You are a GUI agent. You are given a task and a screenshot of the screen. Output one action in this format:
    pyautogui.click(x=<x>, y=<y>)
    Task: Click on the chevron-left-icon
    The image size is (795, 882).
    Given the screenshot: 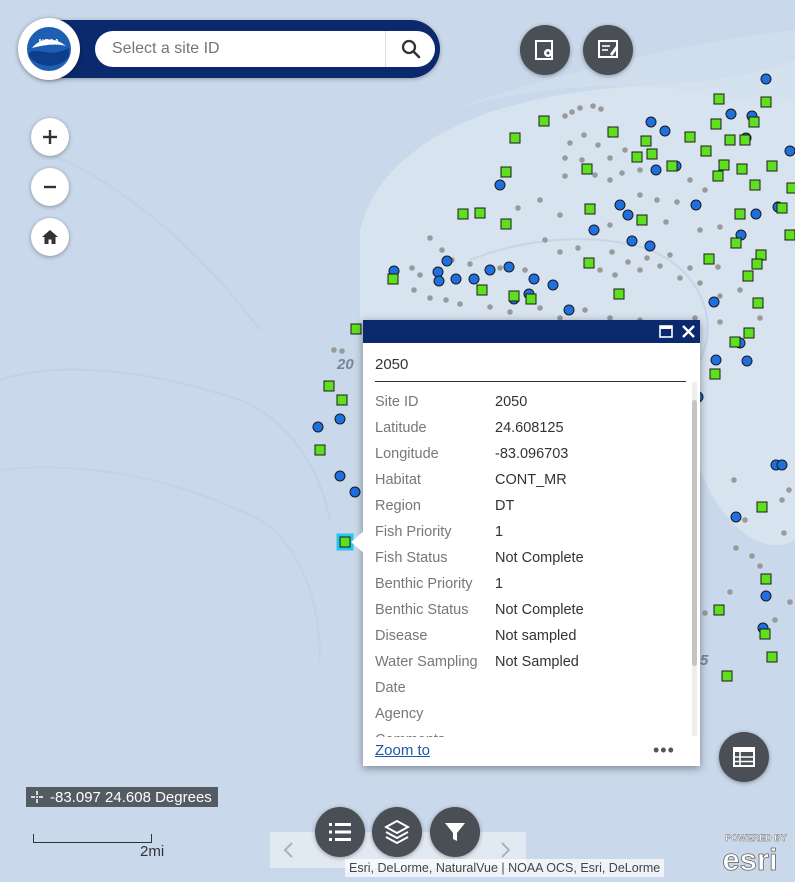 What is the action you would take?
    pyautogui.click(x=288, y=850)
    